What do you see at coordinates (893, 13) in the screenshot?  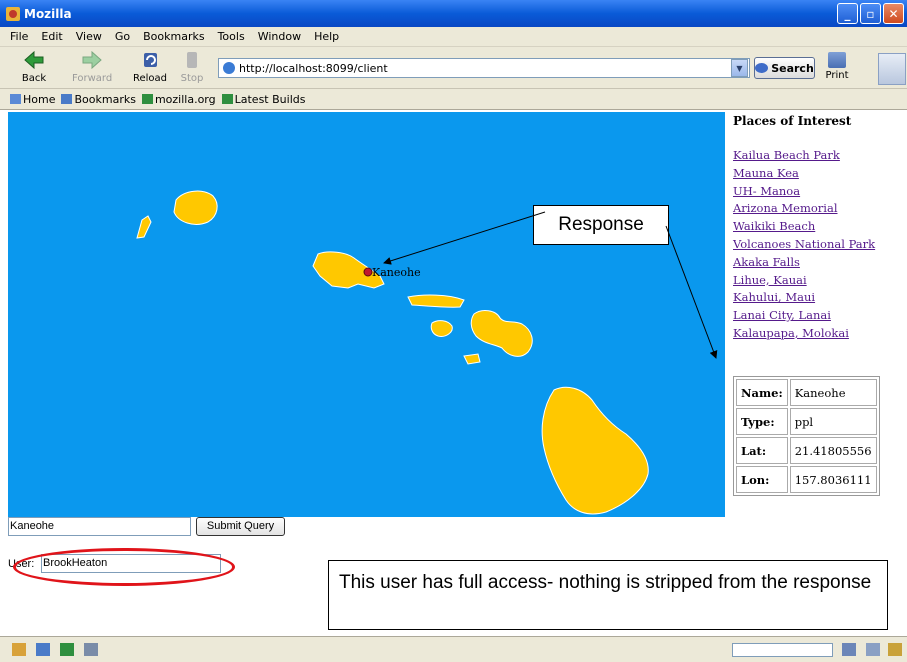 I see `close-button: ✕` at bounding box center [893, 13].